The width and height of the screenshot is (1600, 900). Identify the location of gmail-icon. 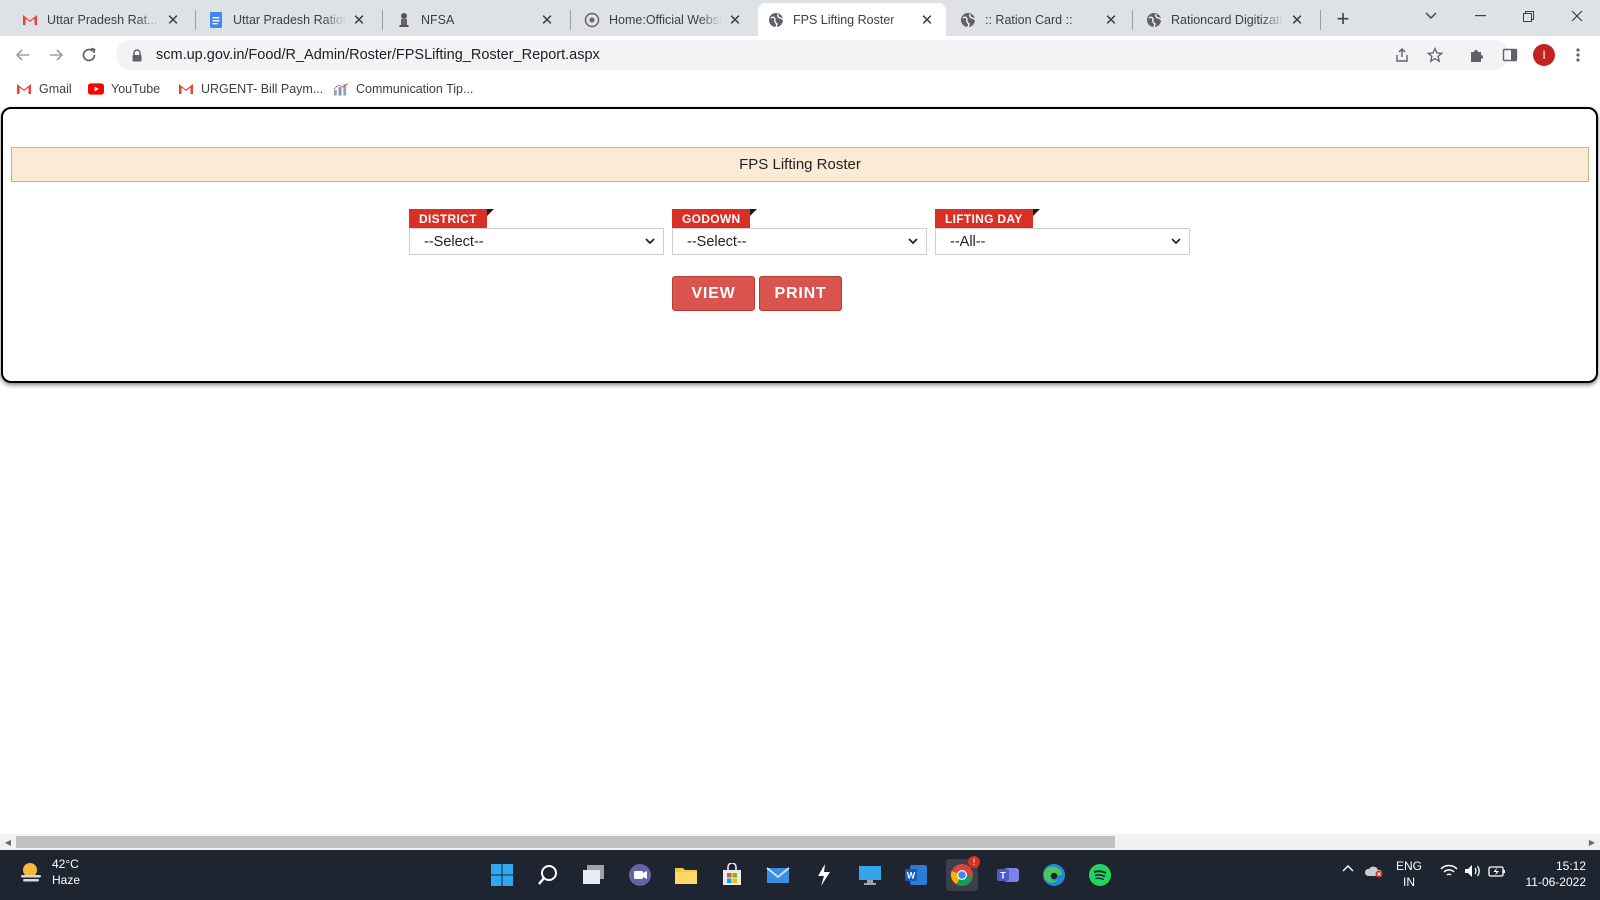
(186, 89).